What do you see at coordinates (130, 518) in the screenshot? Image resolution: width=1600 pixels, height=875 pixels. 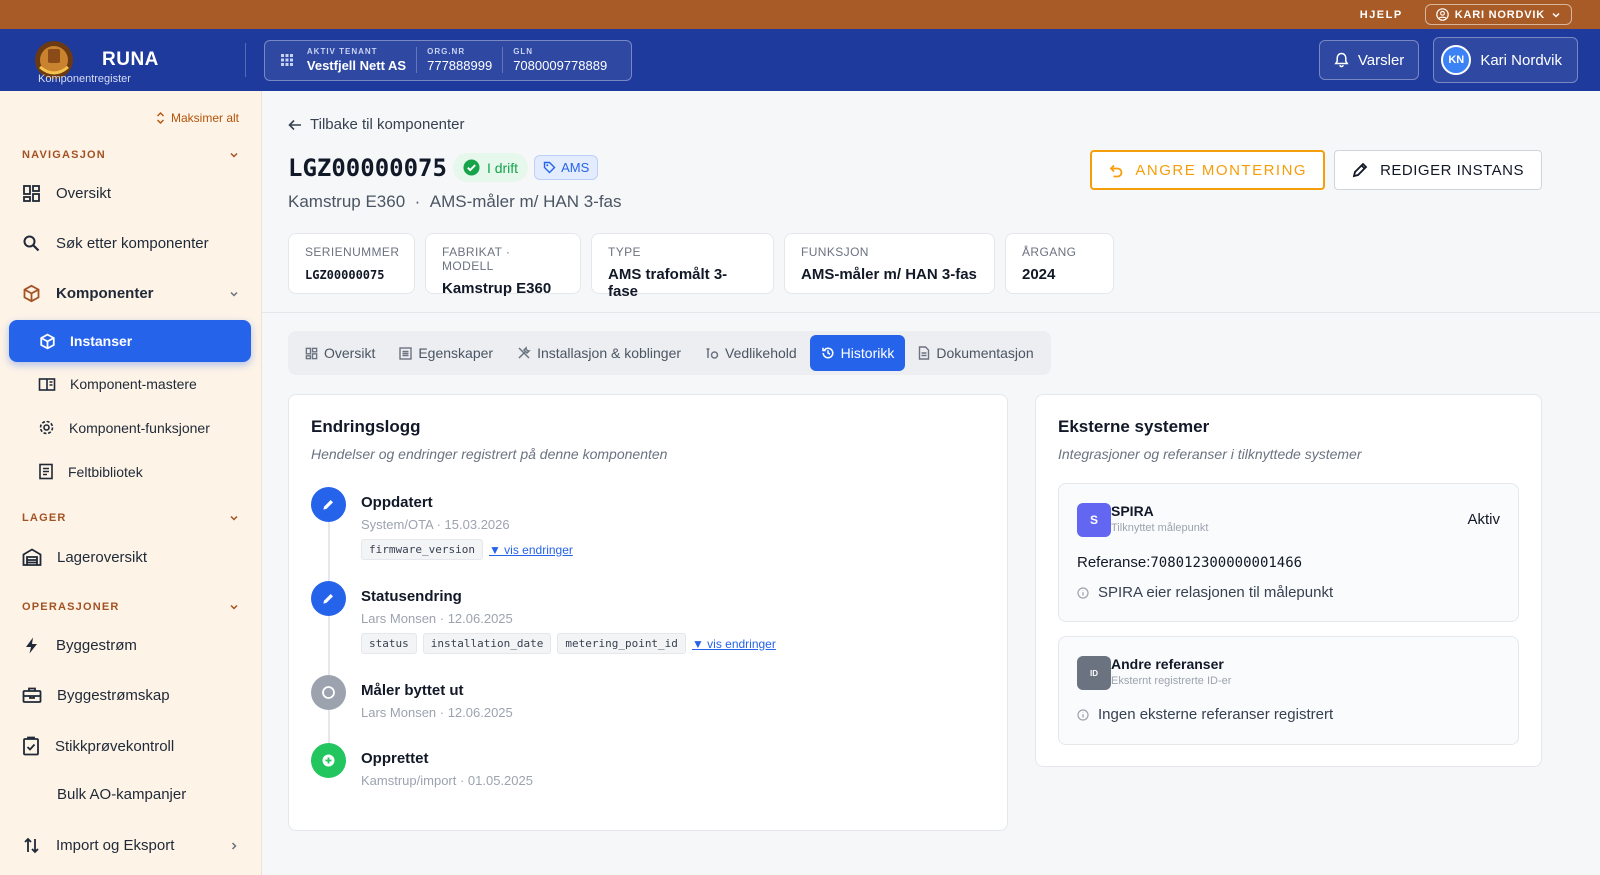 I see `section-lager: LAGER` at bounding box center [130, 518].